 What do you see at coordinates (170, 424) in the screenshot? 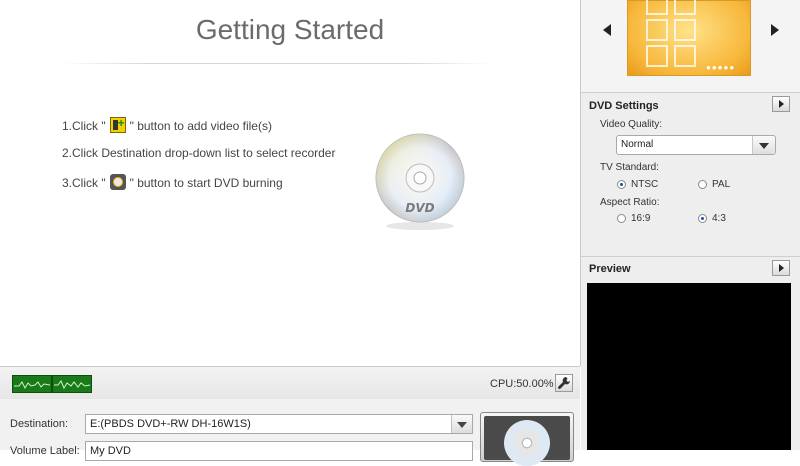
I see `destination-value: E:(PBDS DVD+-RW DH-16W1S)` at bounding box center [170, 424].